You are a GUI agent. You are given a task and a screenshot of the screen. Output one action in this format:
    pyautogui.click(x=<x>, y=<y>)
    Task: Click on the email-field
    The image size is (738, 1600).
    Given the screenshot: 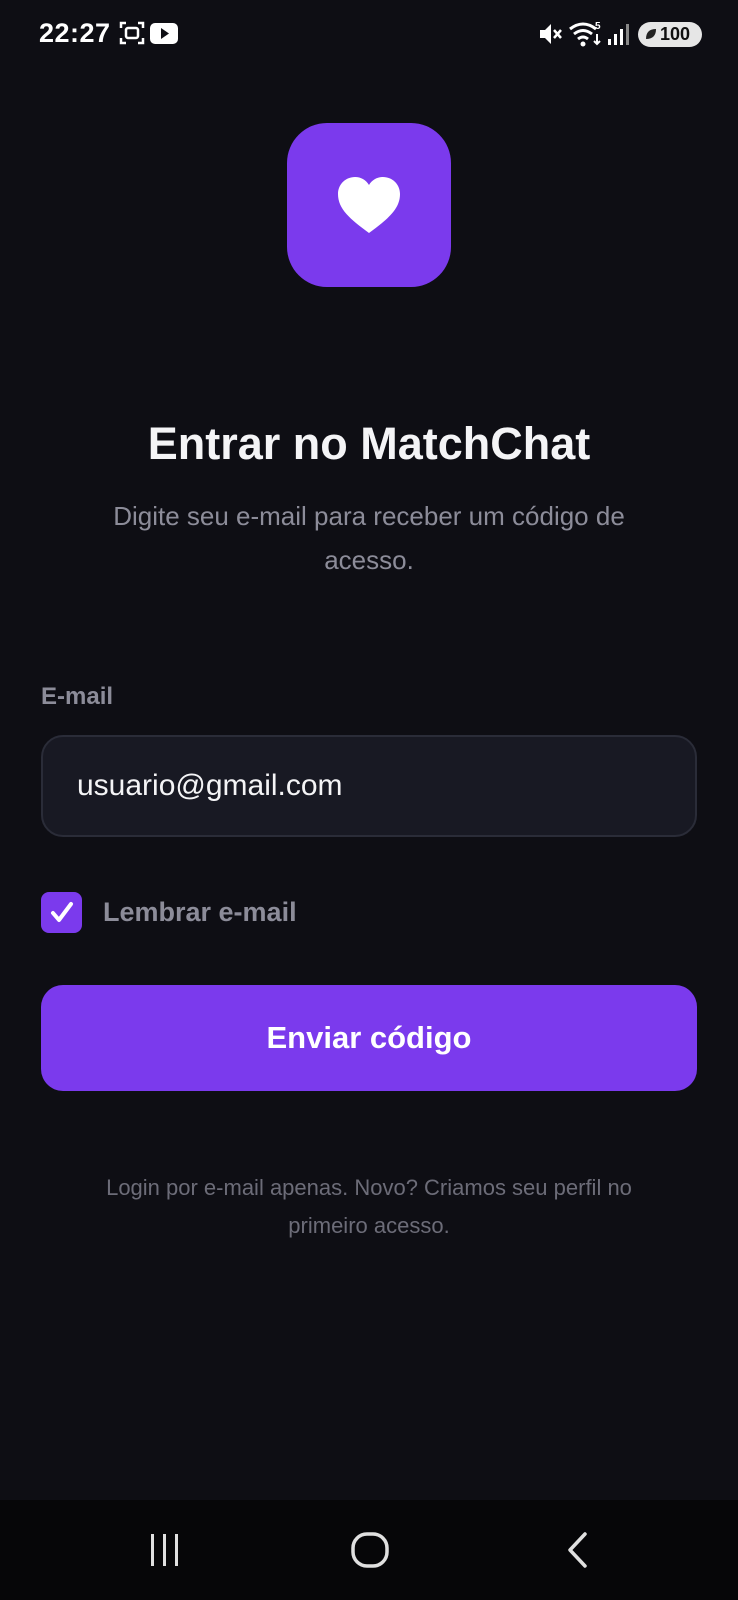 What is the action you would take?
    pyautogui.click(x=369, y=786)
    